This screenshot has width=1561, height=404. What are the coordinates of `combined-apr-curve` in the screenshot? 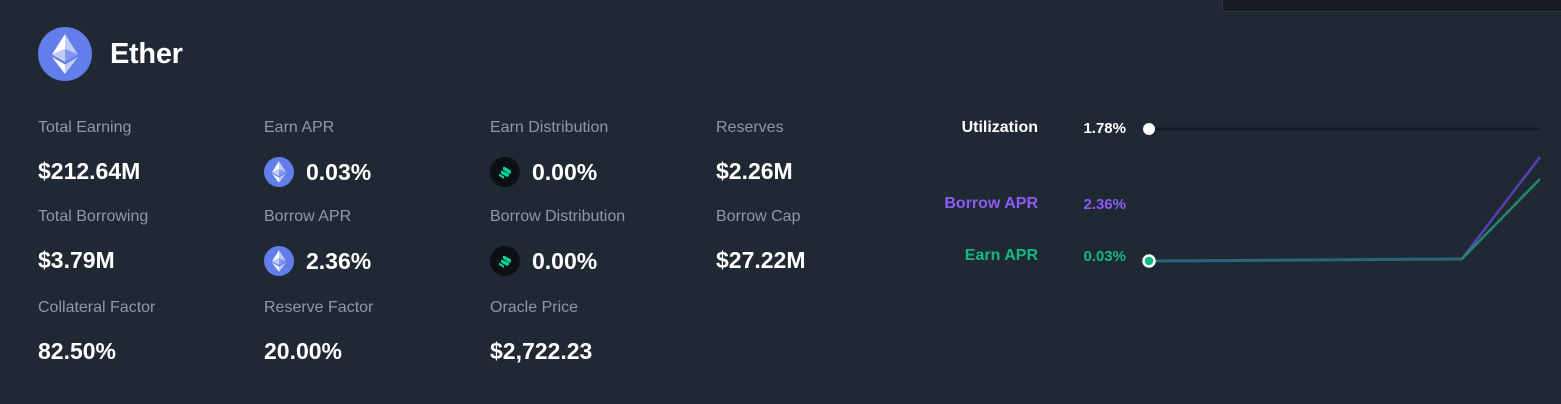 It's located at (1305, 260).